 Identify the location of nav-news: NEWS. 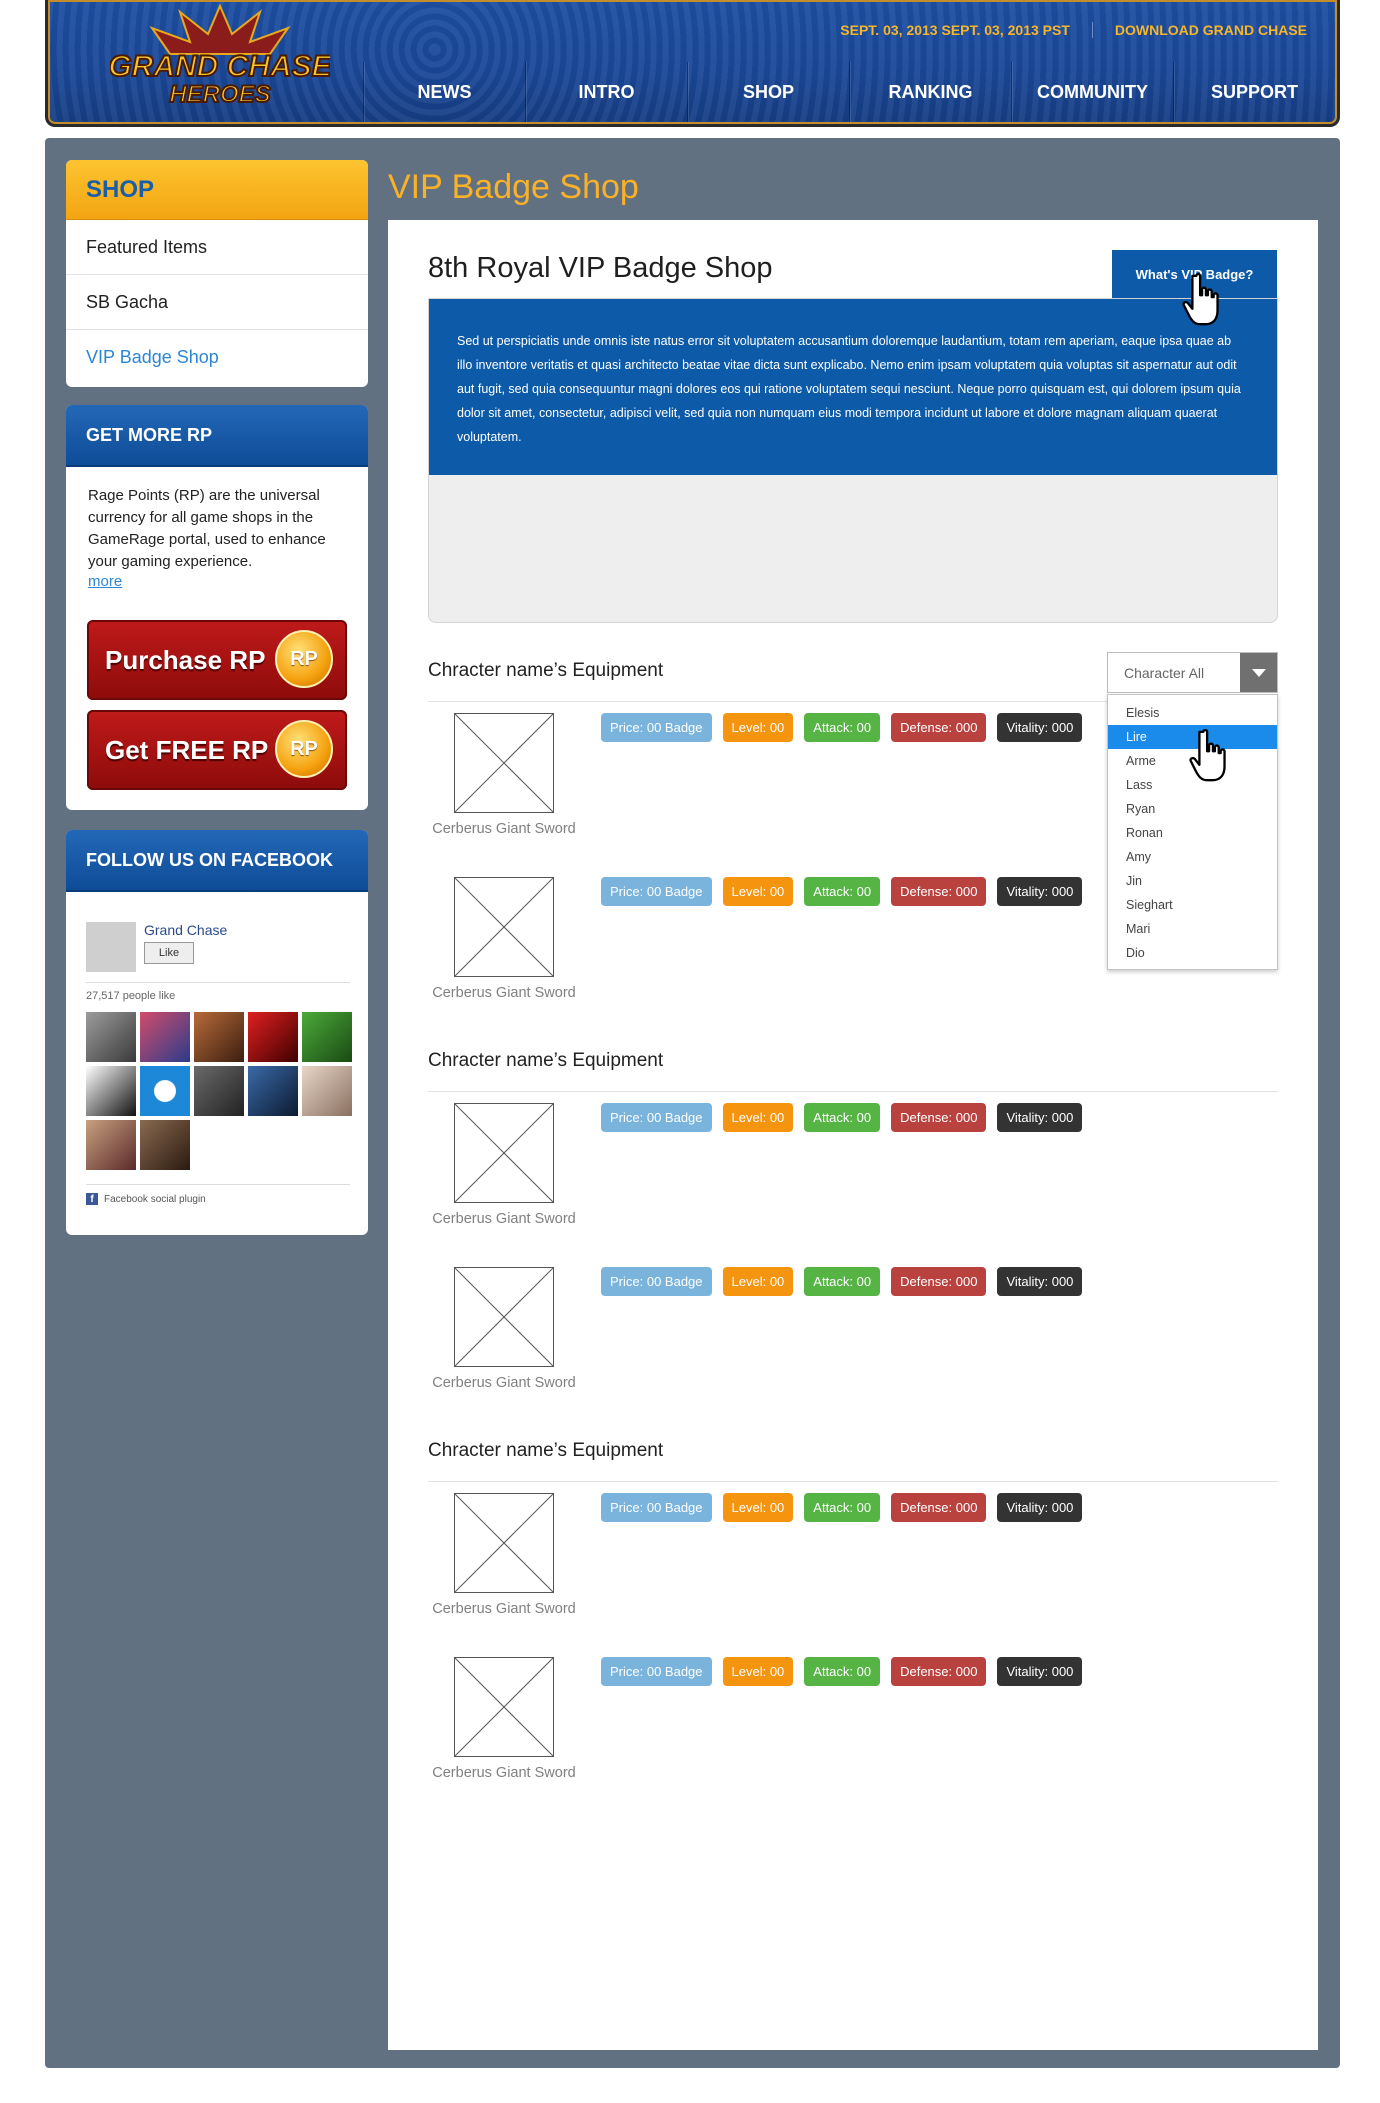
(444, 92).